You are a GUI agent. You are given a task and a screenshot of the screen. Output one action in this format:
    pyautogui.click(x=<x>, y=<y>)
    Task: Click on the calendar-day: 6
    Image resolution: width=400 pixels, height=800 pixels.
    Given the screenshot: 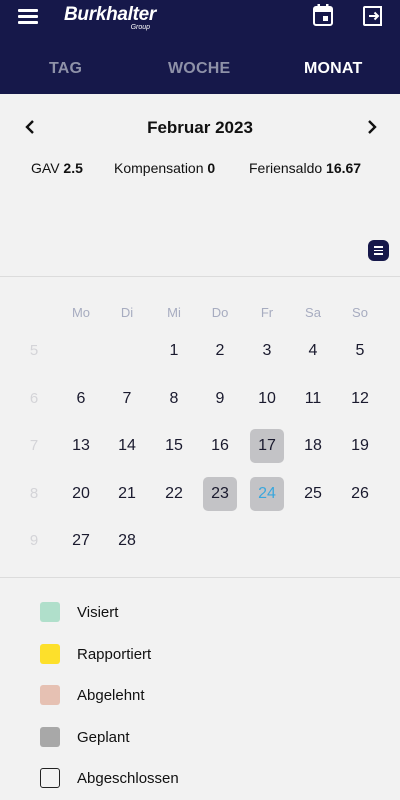 What is the action you would take?
    pyautogui.click(x=81, y=399)
    